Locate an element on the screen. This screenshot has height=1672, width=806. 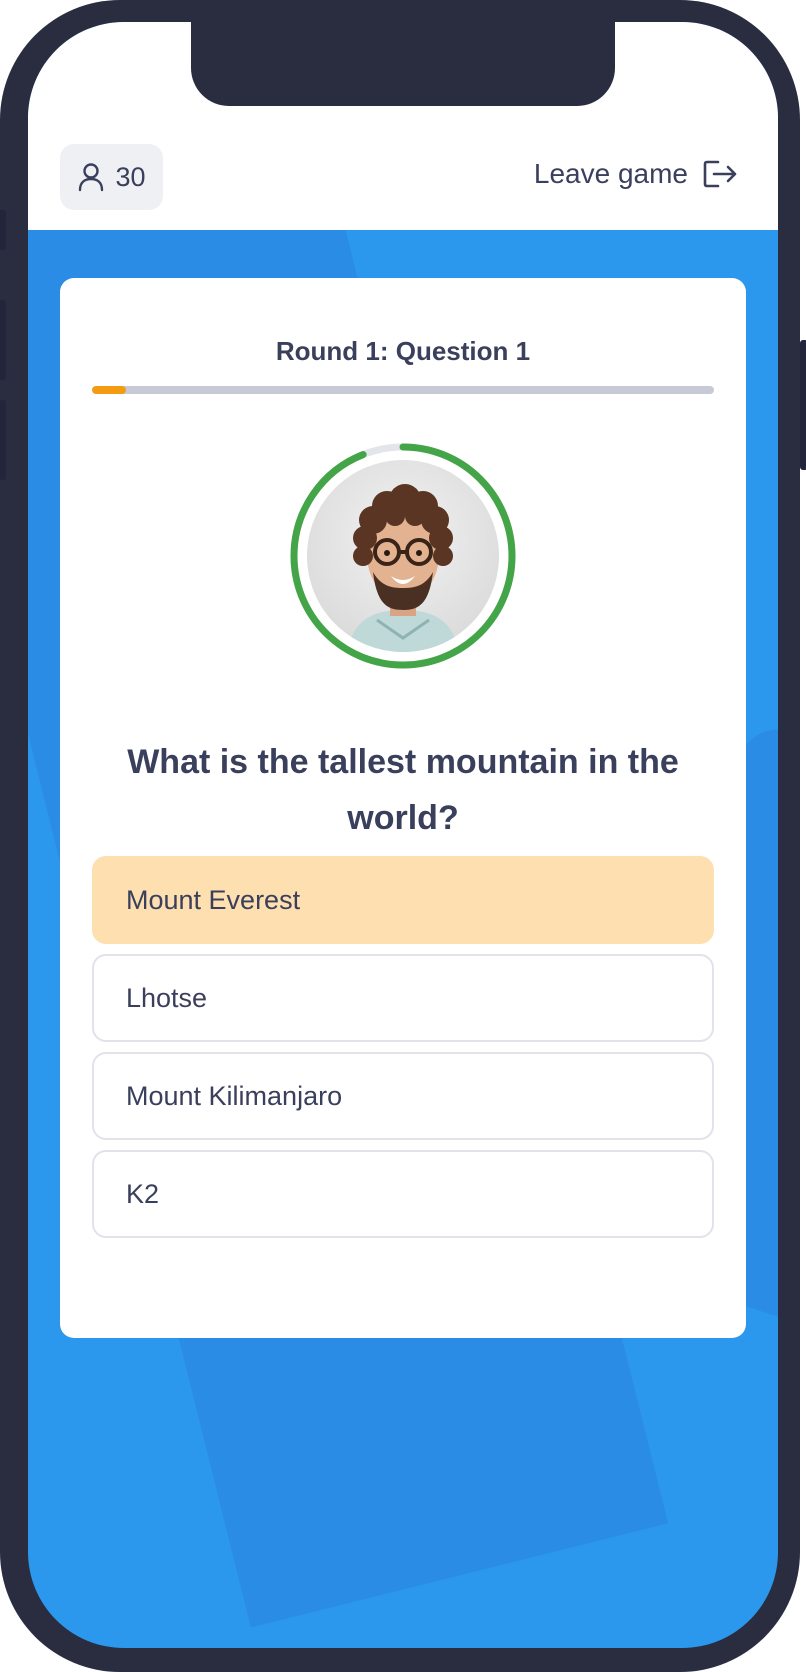
leave-game-label: Leave game is located at coordinates (610, 173).